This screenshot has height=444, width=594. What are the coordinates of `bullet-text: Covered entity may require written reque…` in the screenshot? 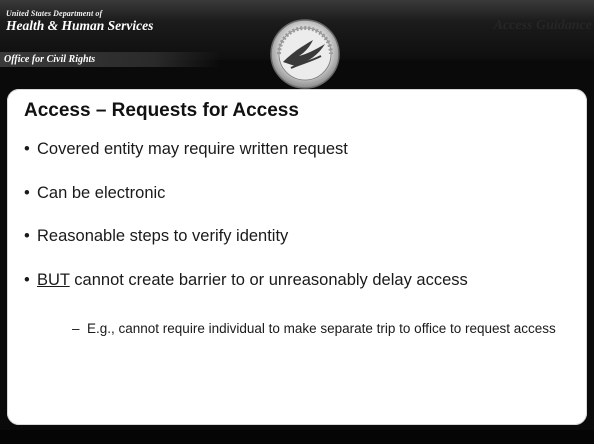 It's located at (192, 149).